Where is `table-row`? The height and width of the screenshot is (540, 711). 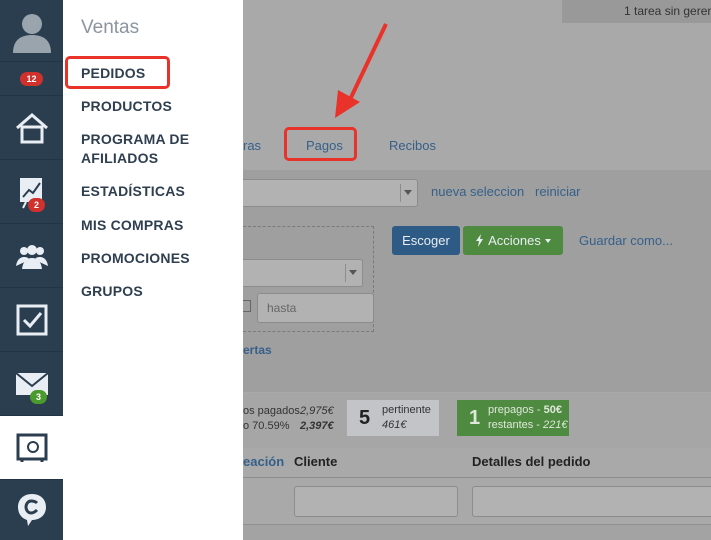
table-row is located at coordinates (477, 532).